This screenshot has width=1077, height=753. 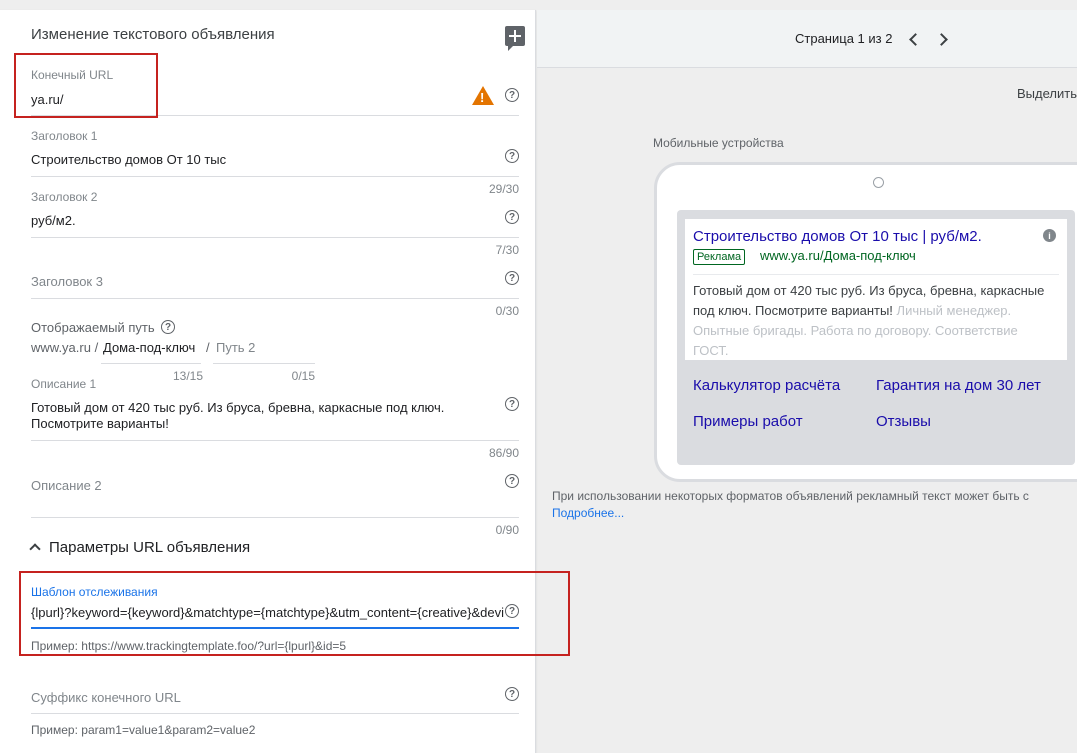 What do you see at coordinates (766, 385) in the screenshot?
I see `sitelink-calculator: Калькулятор расчёта` at bounding box center [766, 385].